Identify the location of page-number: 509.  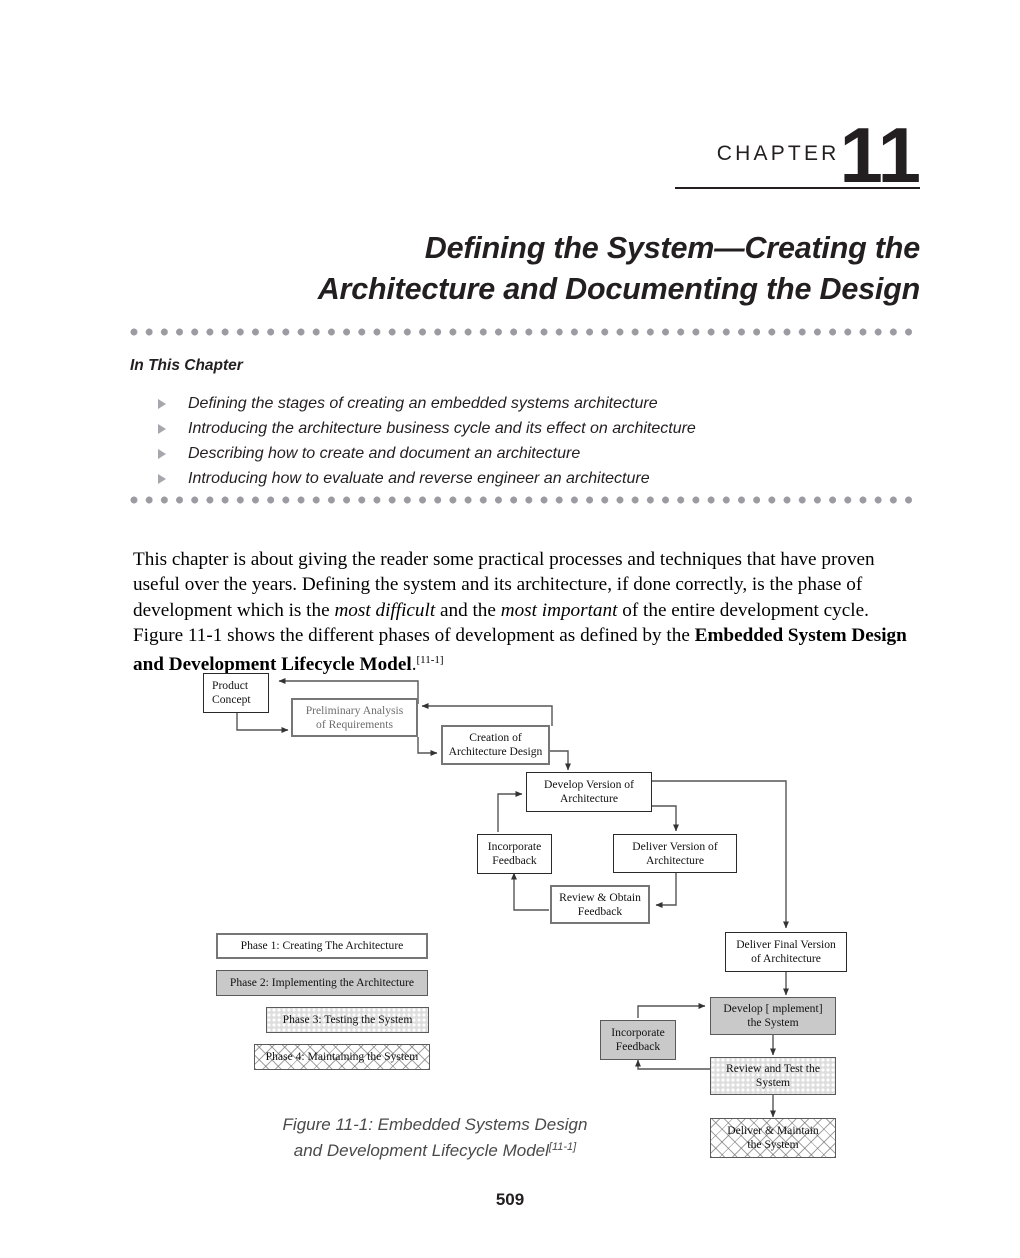
(510, 1199).